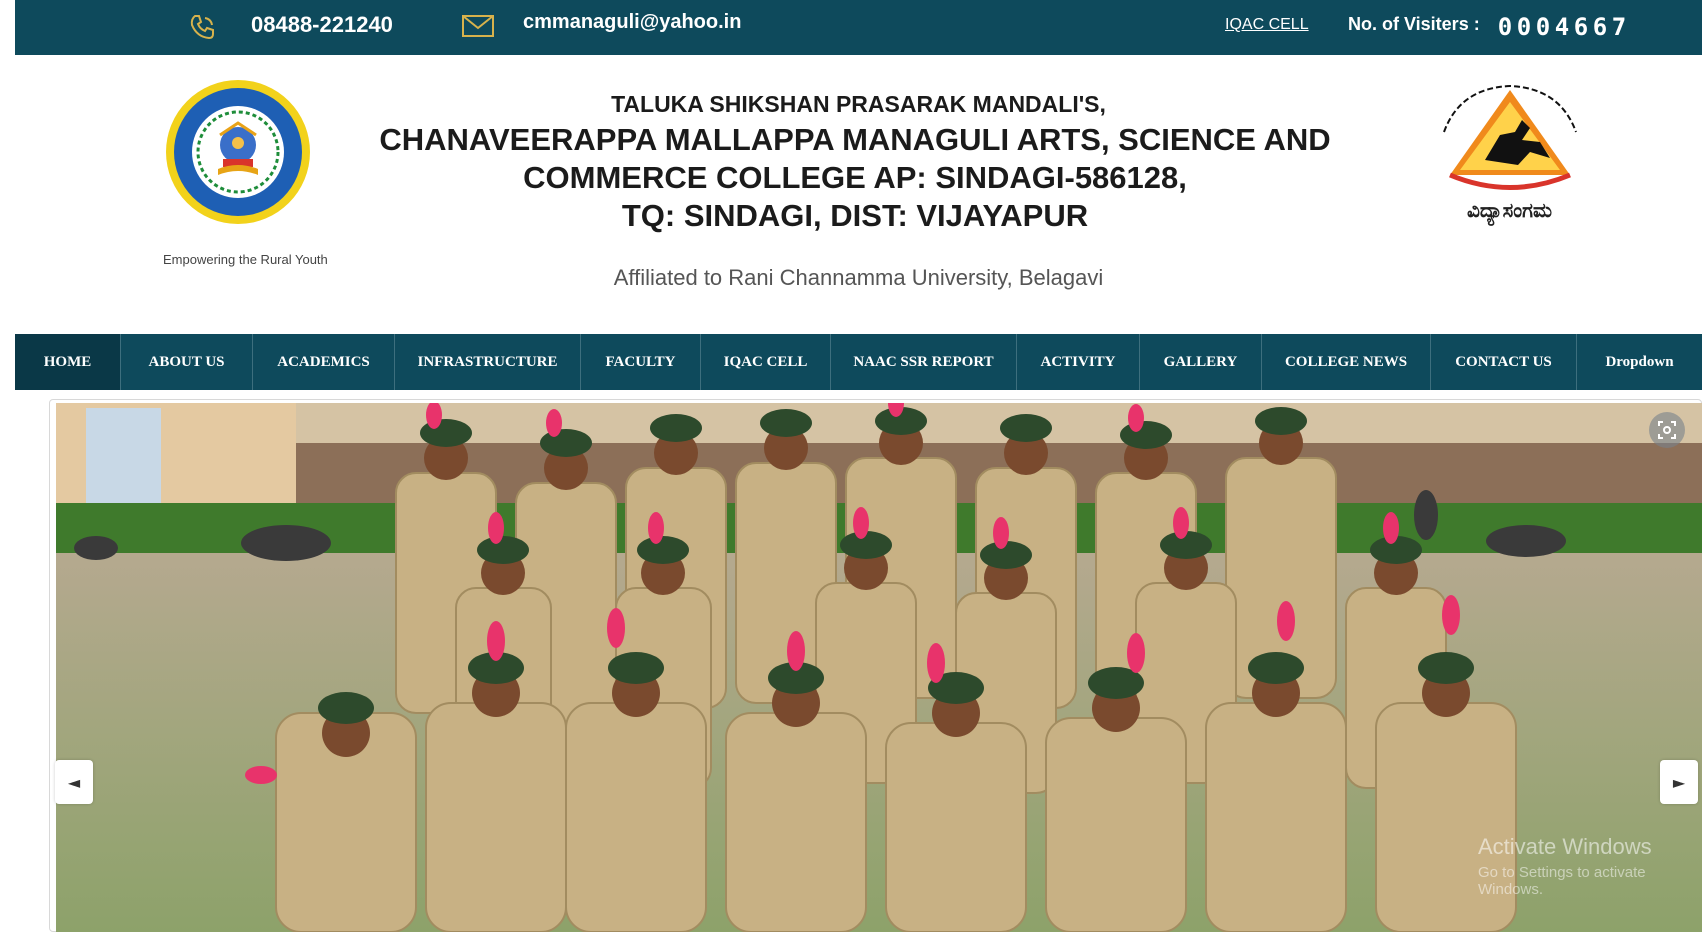  What do you see at coordinates (1679, 782) in the screenshot?
I see `slider-next-button: ►` at bounding box center [1679, 782].